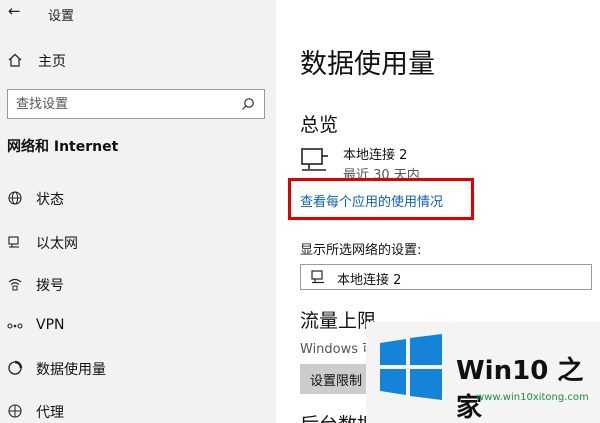  What do you see at coordinates (15, 367) in the screenshot?
I see `data-usage-icon` at bounding box center [15, 367].